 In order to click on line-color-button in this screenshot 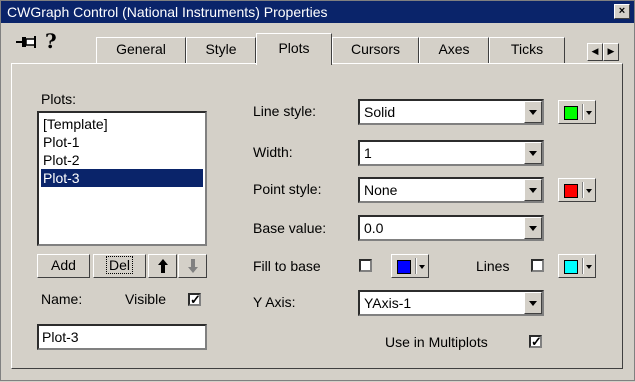, I will do `click(577, 112)`.